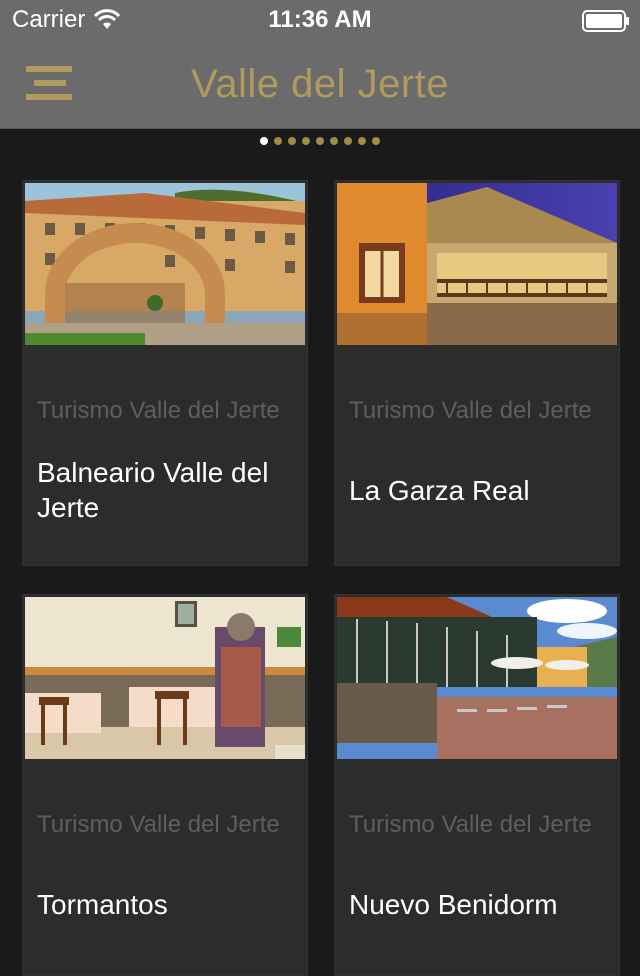  What do you see at coordinates (477, 264) in the screenshot?
I see `house-balcony-night-photo` at bounding box center [477, 264].